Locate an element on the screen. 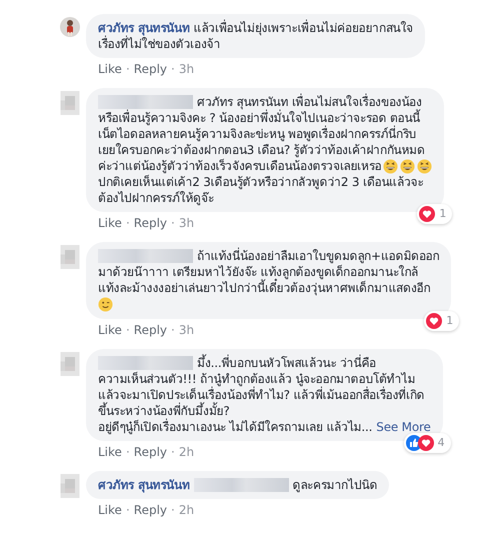 The image size is (498, 537). comment-text: ศวภัทร สุนทรนันท เพื่อนไม่สนใจเรื่องของน้อง is located at coordinates (309, 102).